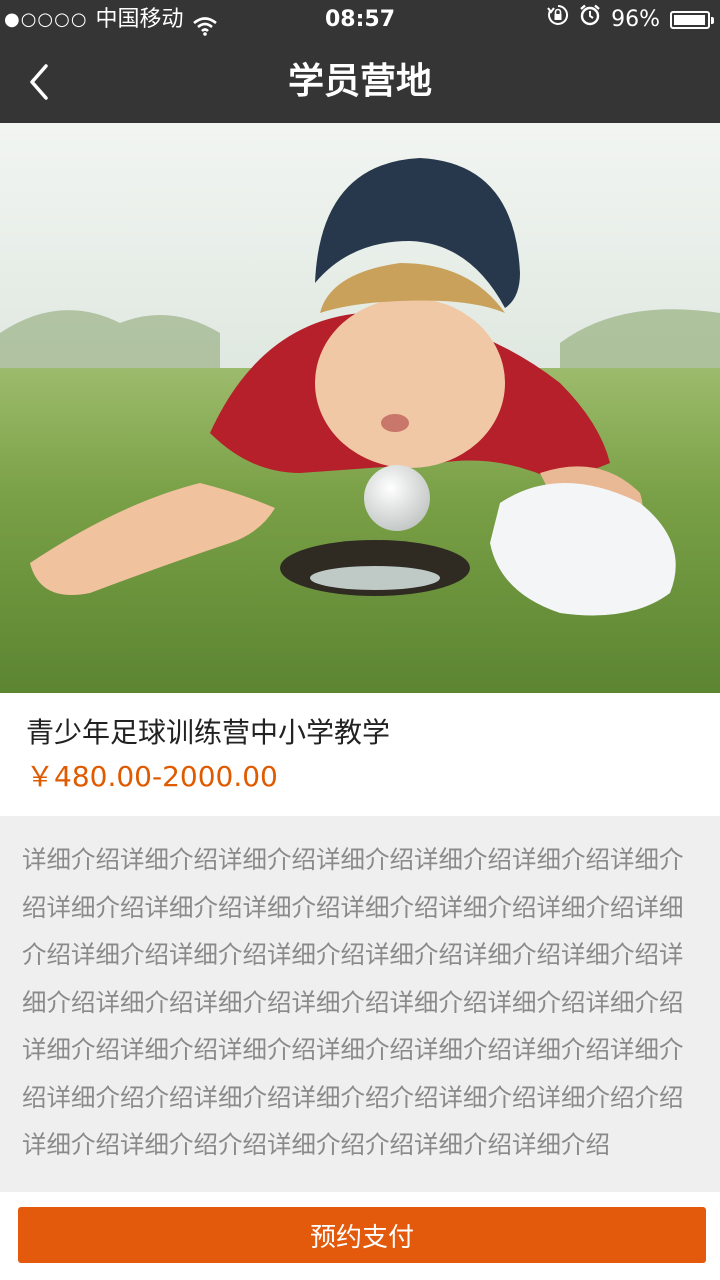 This screenshot has height=1280, width=720. I want to click on footer-bar: 预约支付, so click(360, 1236).